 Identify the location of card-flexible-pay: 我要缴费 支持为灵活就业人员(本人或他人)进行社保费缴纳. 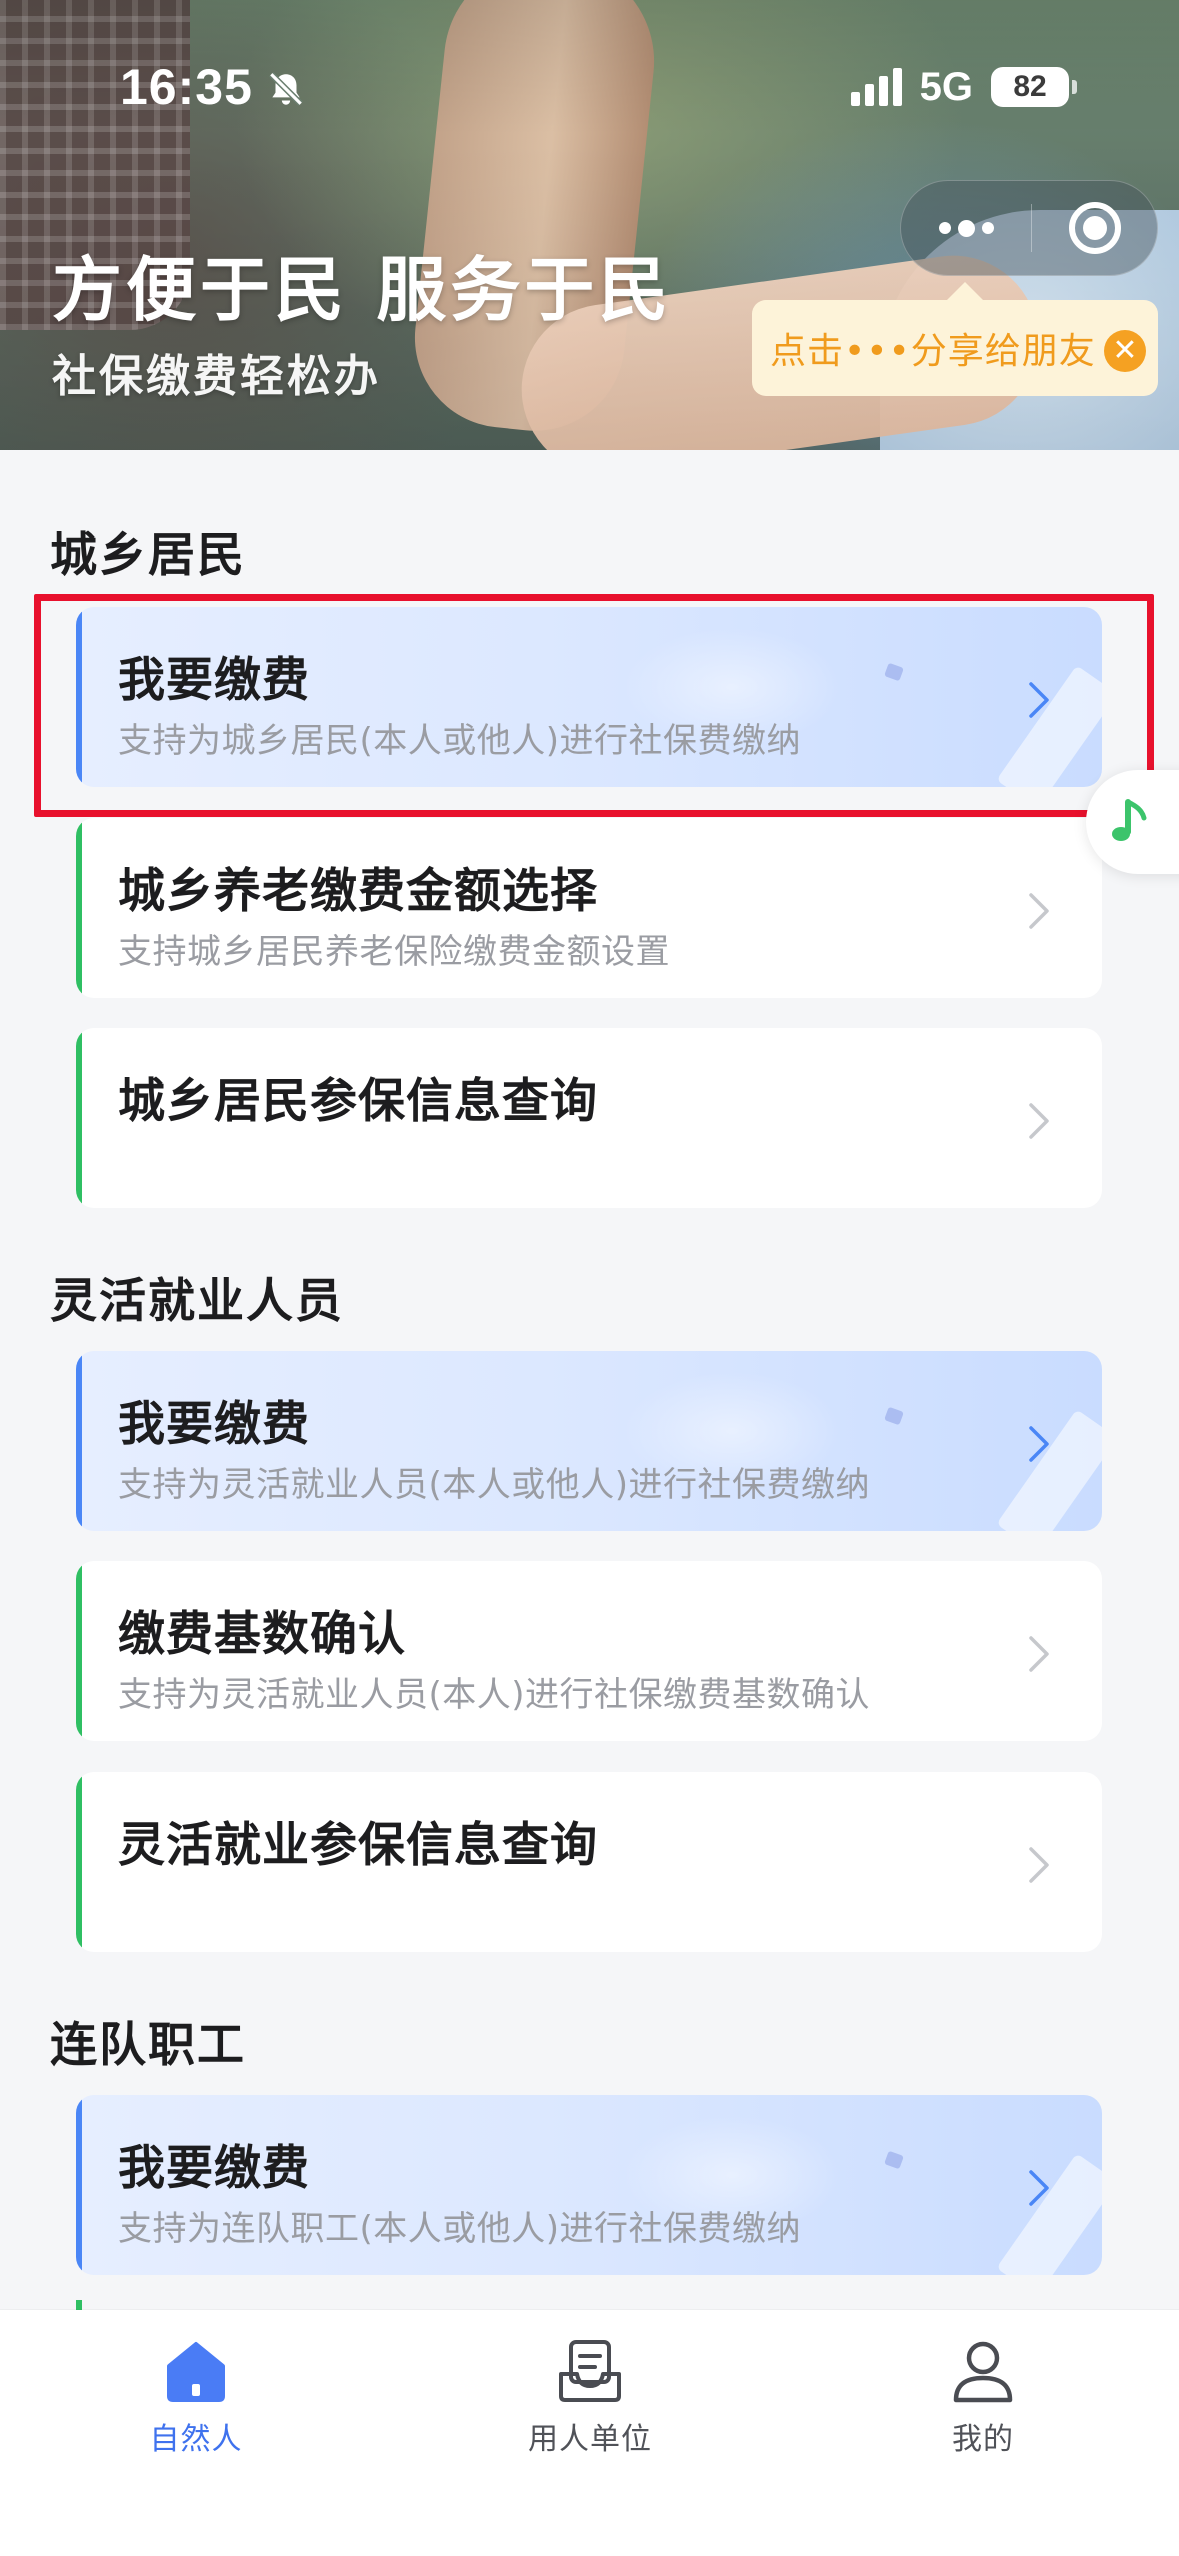
(589, 1441).